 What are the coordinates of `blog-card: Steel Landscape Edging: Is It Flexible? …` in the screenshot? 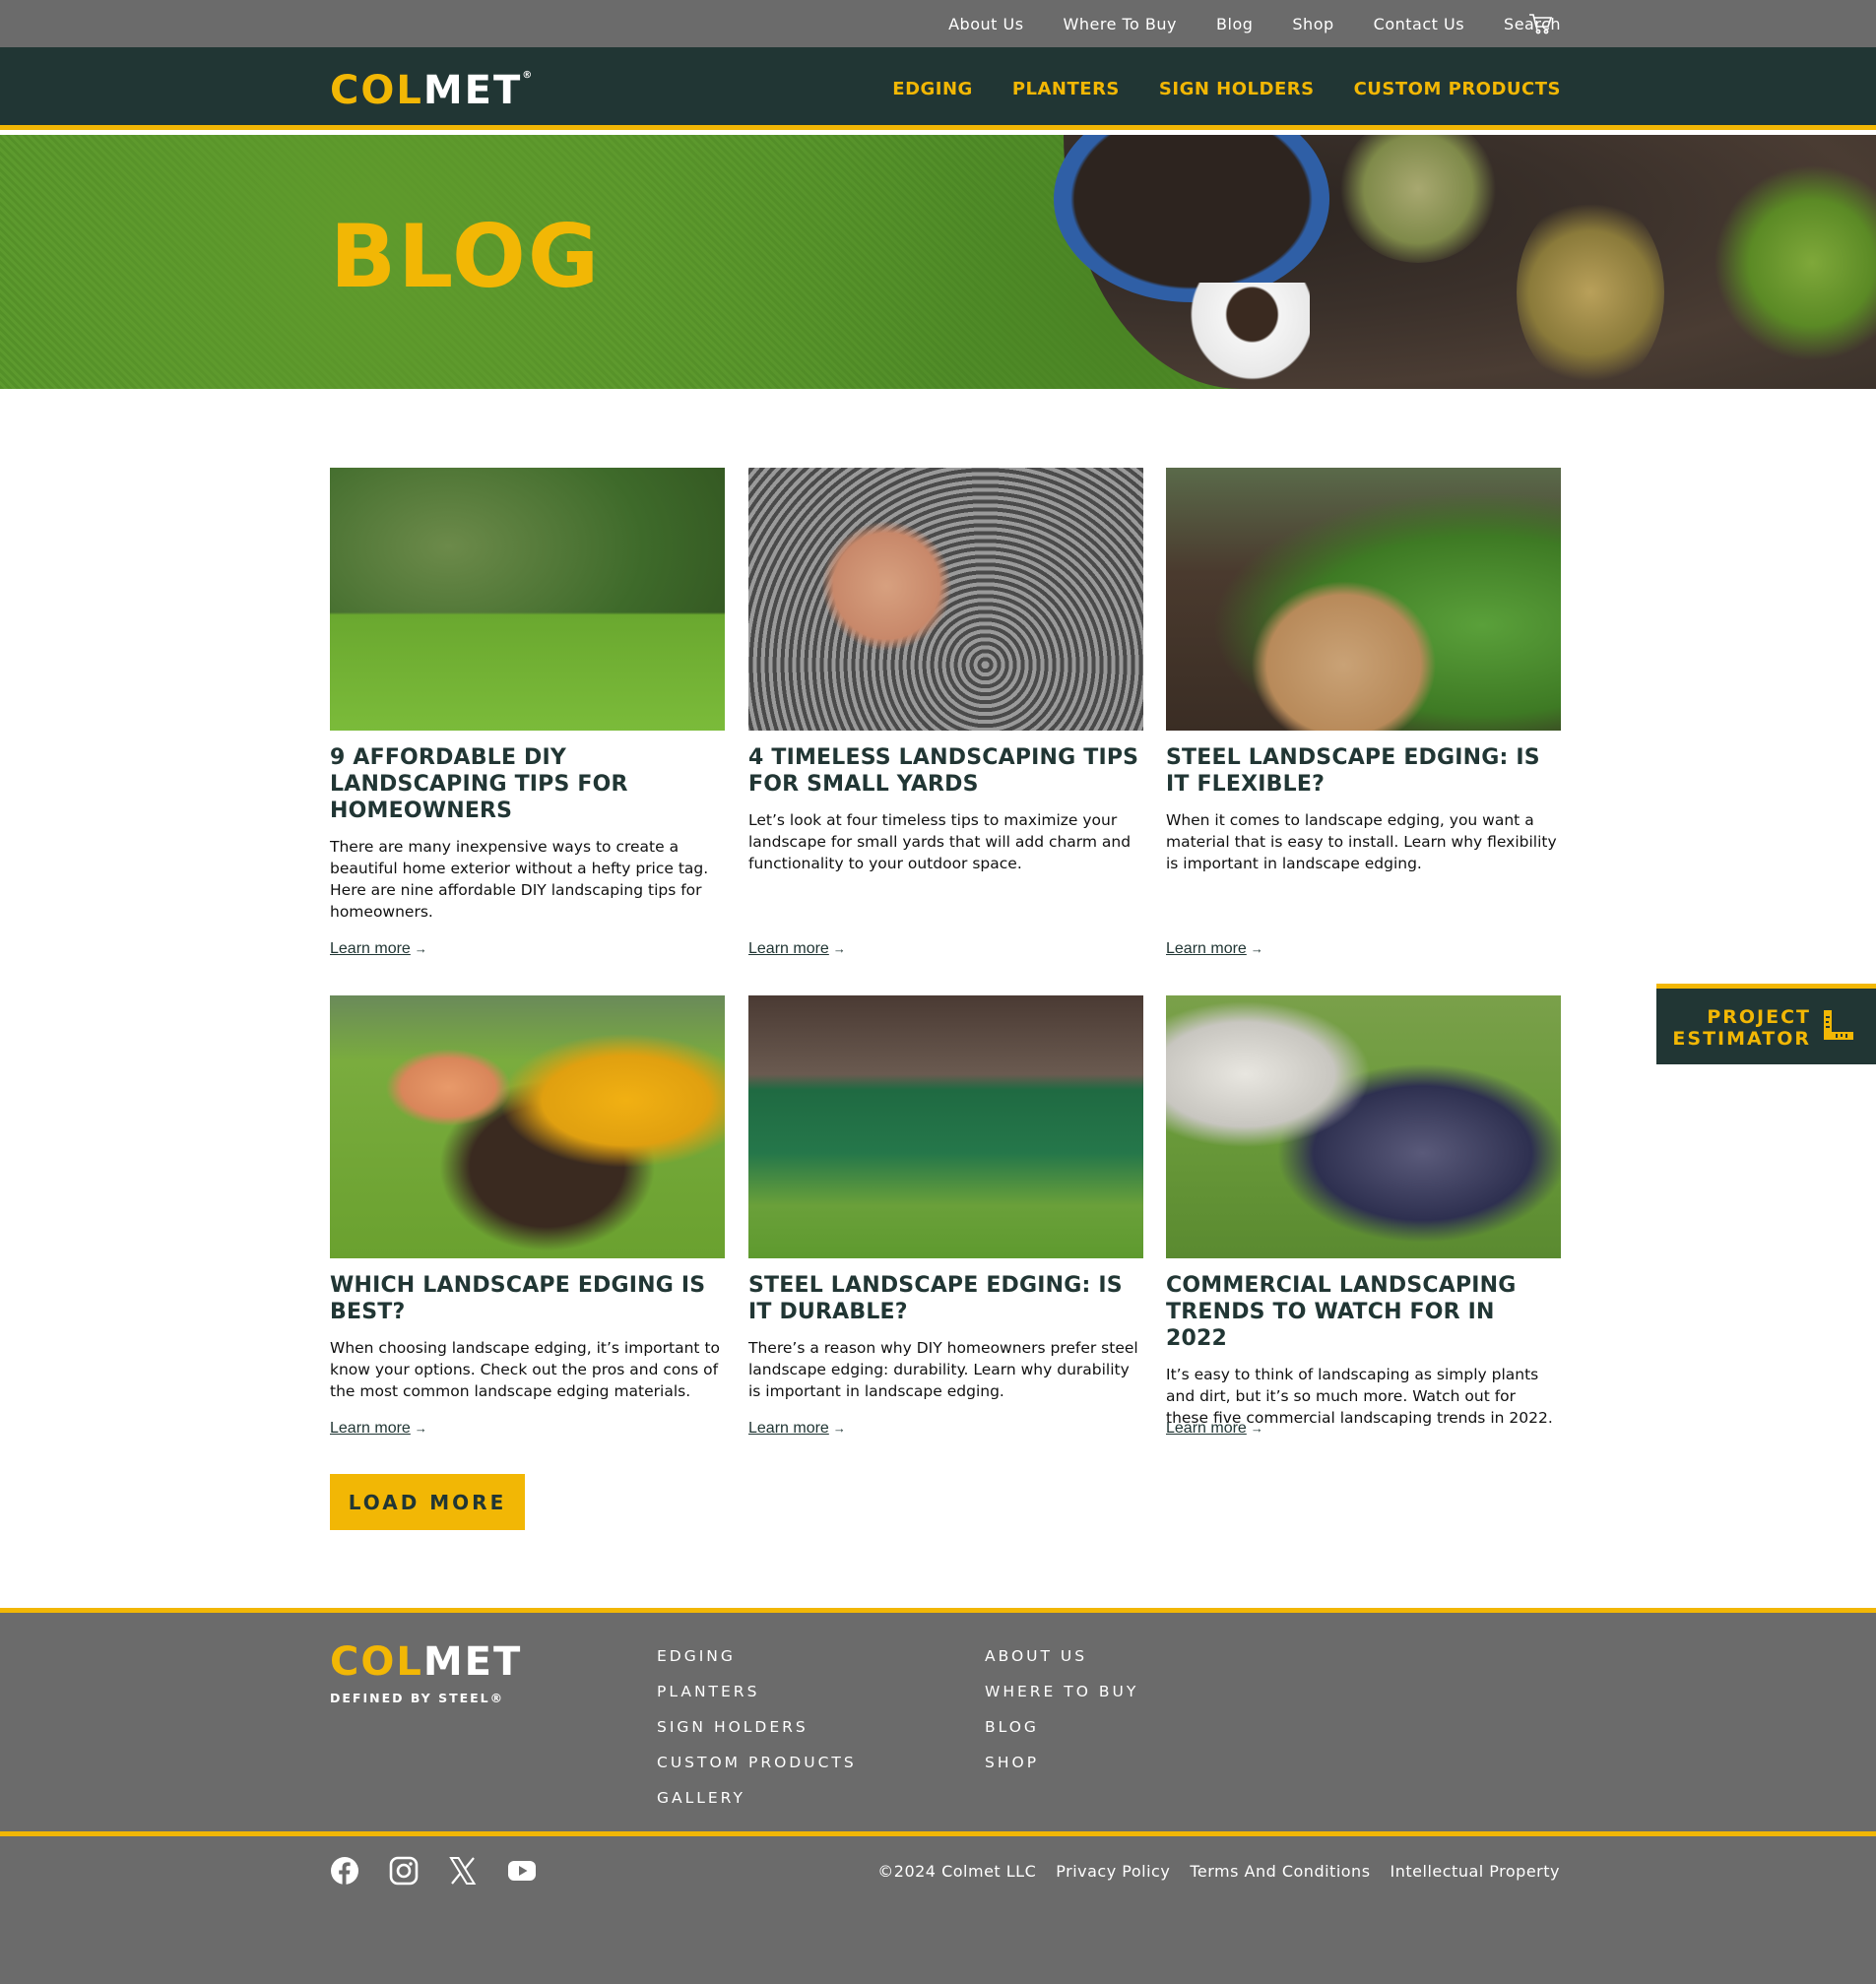 It's located at (1364, 716).